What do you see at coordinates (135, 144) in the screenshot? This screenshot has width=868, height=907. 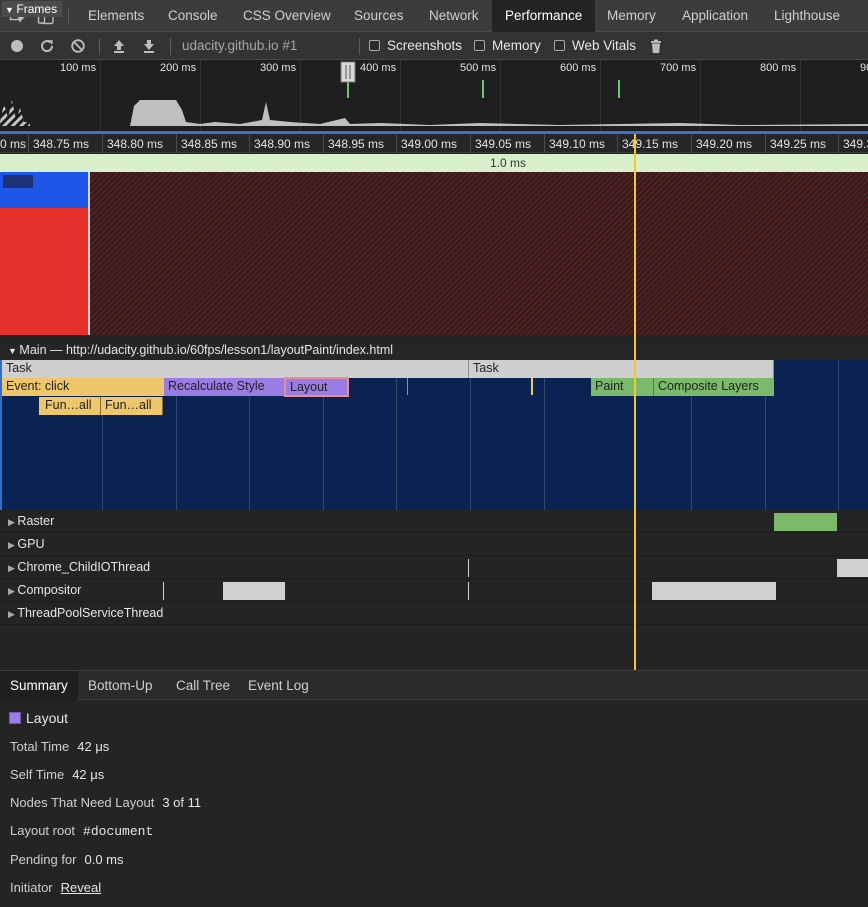 I see `ruler-tick-label: 348.80 ms` at bounding box center [135, 144].